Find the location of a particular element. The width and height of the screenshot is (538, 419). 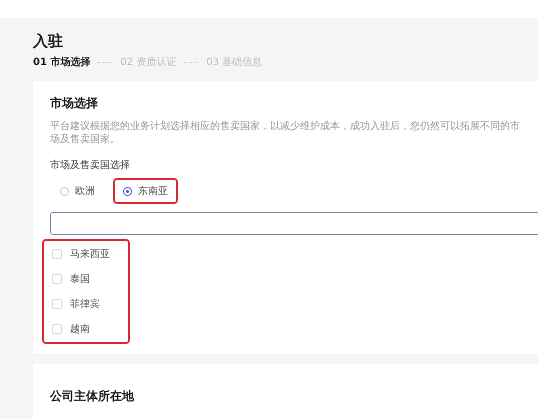

section-description: 平台建议根据您的业务计划选择相应的售卖国家，以减少维护成本，成功入驻后，您仍然可以拓展不同的市场及售卖国家。 is located at coordinates (285, 133).